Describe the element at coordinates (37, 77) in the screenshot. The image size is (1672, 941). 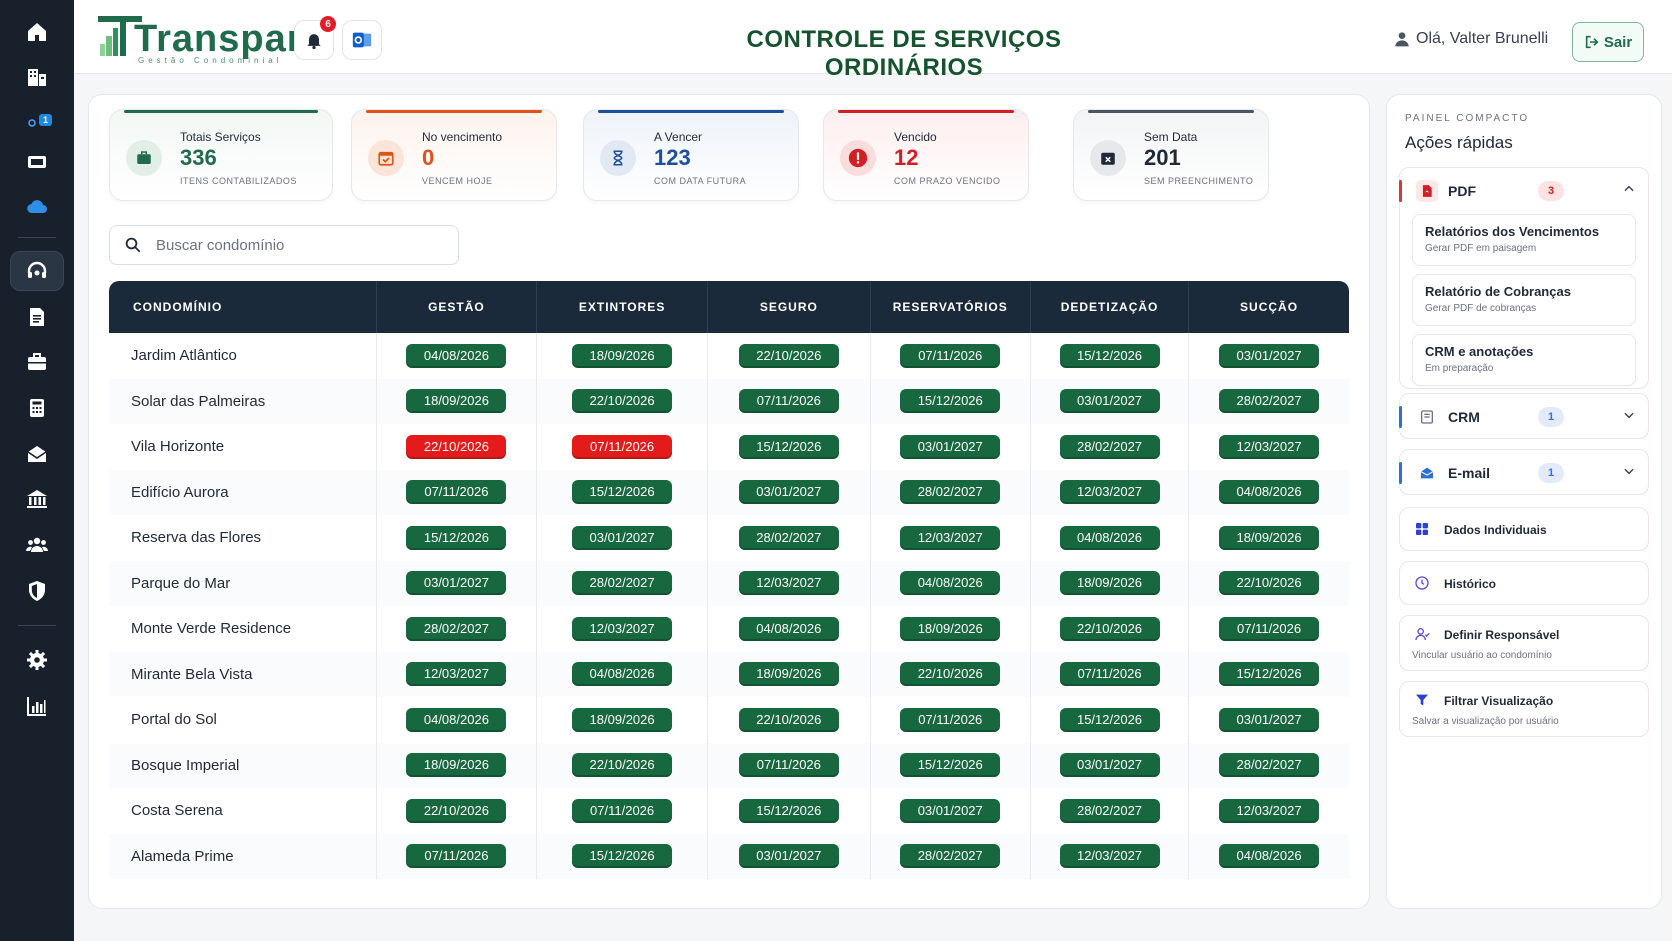
I see `sidebar-item-buildings` at that location.